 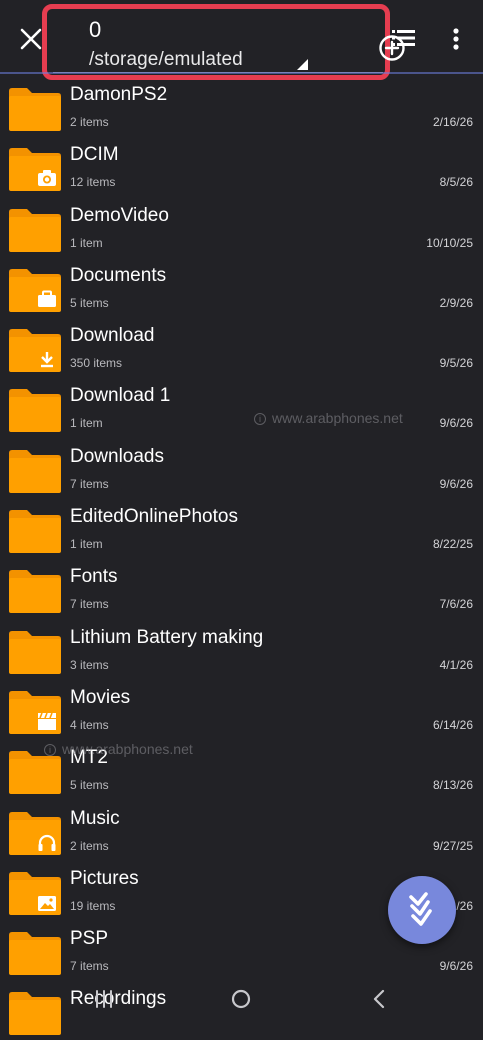 I want to click on folder-name: DemoVideo, so click(x=119, y=215).